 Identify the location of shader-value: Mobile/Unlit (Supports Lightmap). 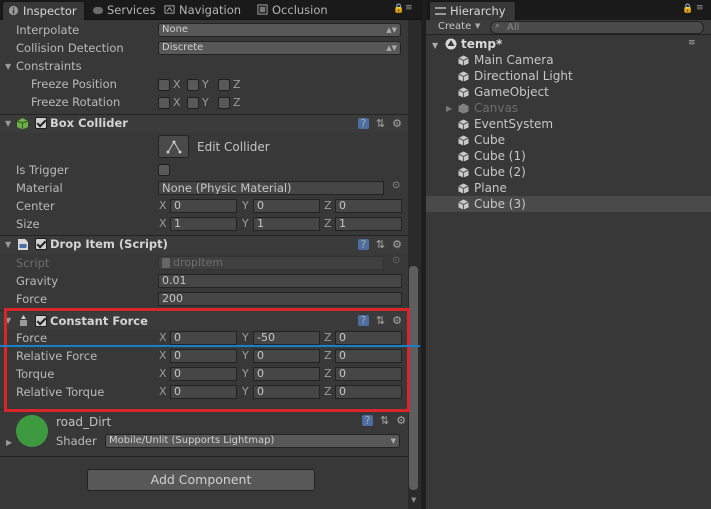
(192, 440).